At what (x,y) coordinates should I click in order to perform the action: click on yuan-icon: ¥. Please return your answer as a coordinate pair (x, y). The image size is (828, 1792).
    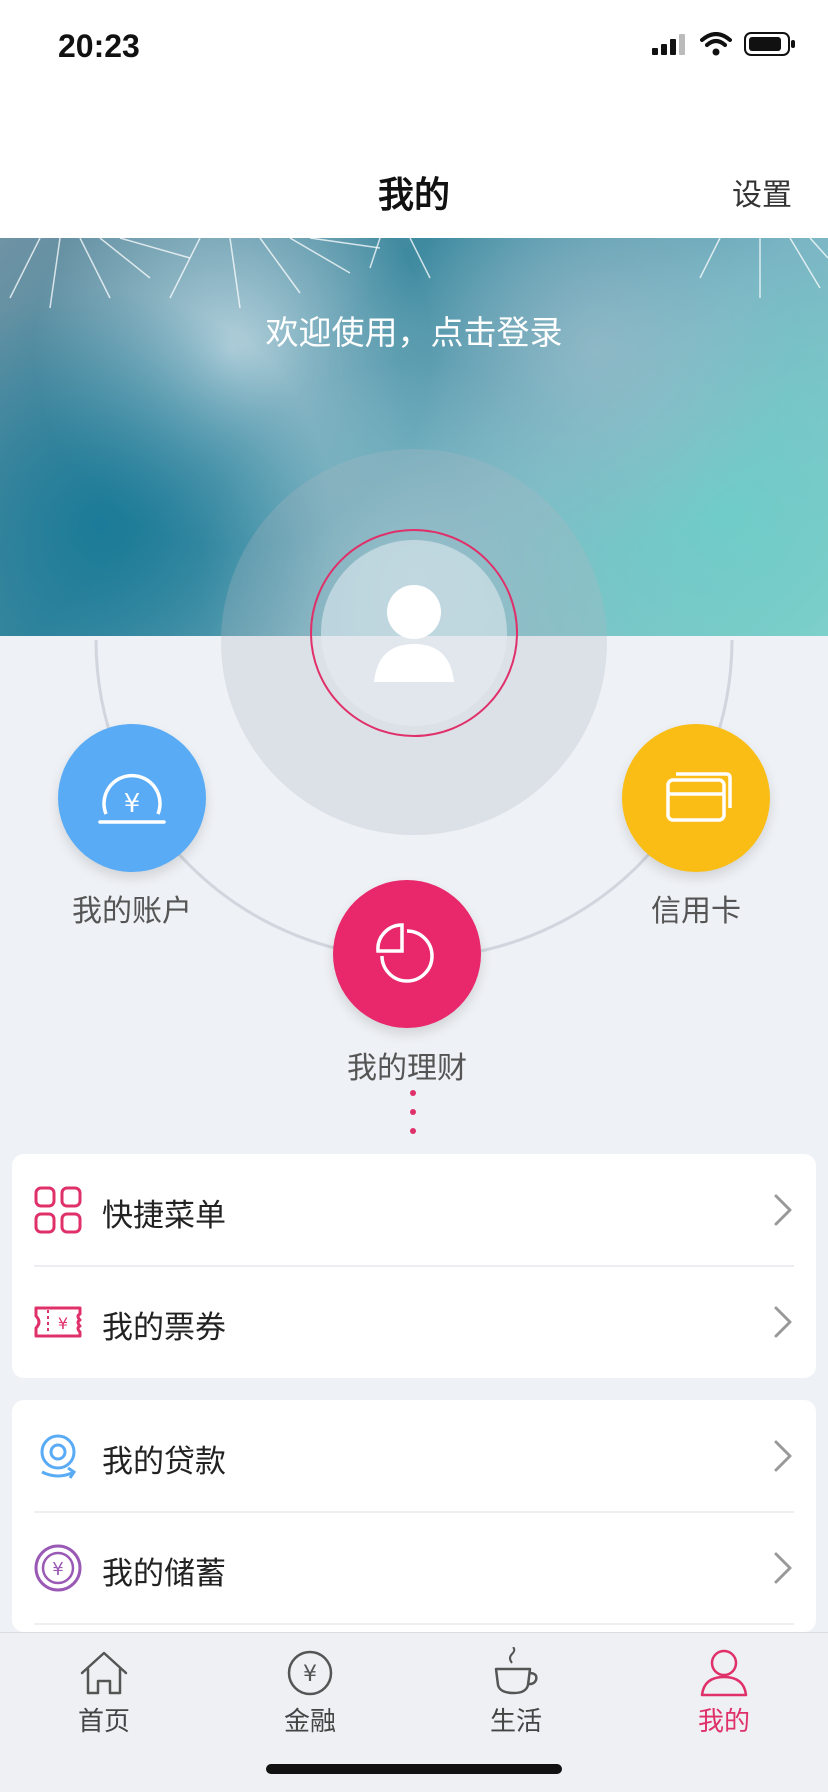
    Looking at the image, I should click on (310, 1673).